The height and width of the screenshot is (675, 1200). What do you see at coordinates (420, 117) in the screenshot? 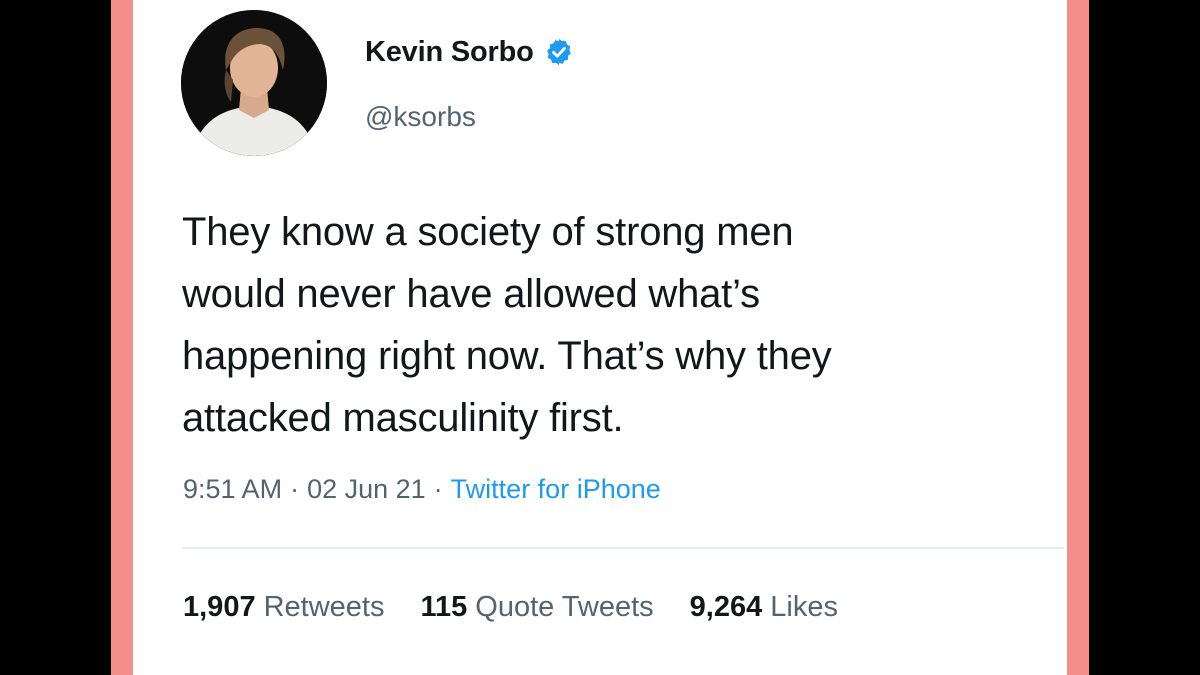
I see `author-handle: @ksorbs` at bounding box center [420, 117].